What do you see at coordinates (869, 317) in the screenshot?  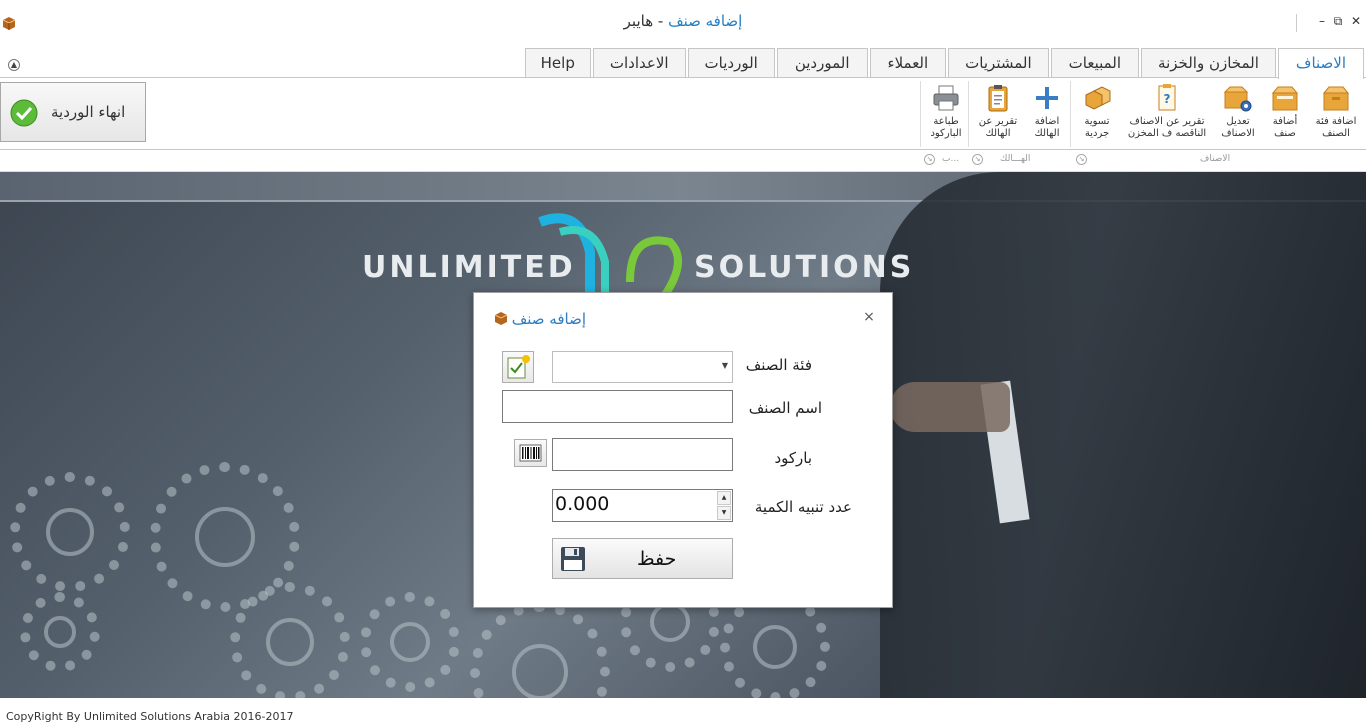 I see `dialog-close-button: ×` at bounding box center [869, 317].